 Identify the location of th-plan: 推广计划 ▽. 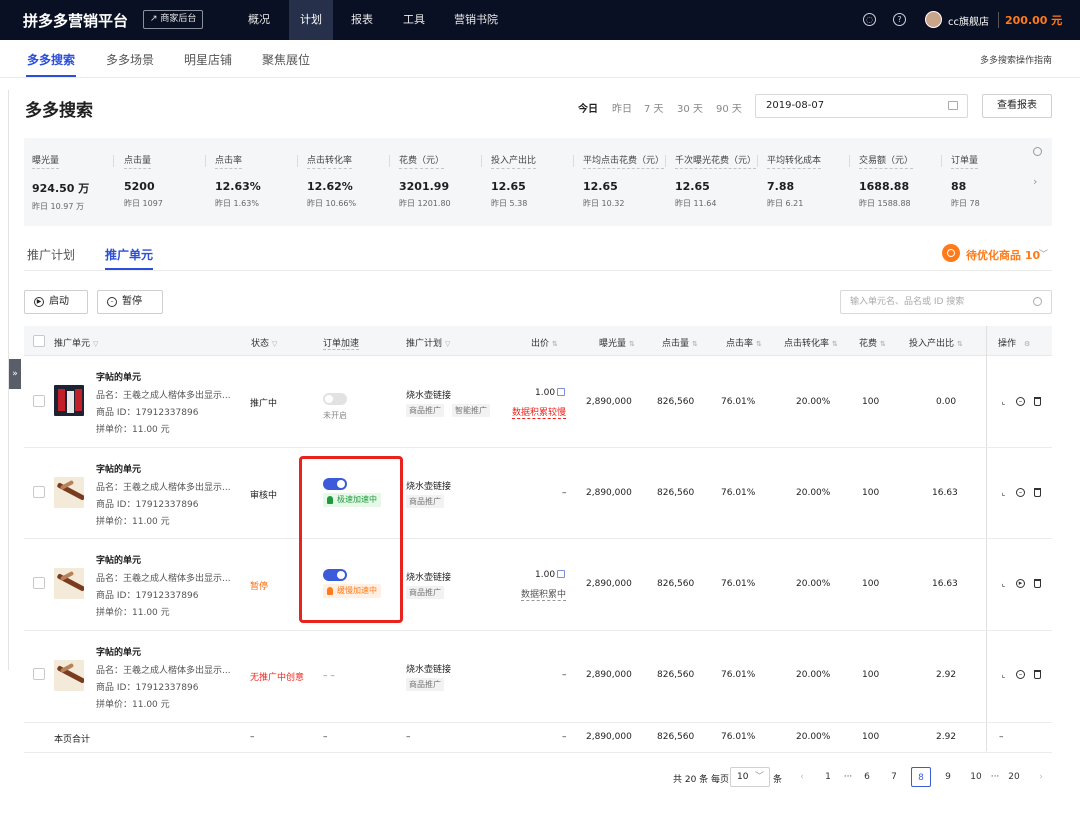
(428, 342).